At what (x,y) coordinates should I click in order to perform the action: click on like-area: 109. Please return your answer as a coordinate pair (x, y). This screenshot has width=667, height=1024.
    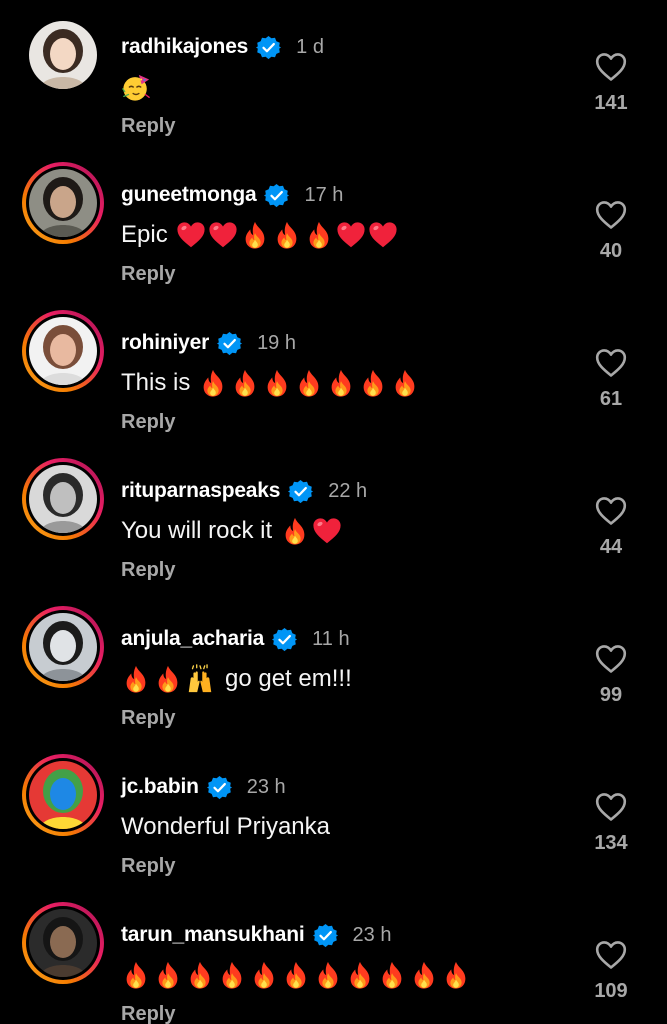
    Looking at the image, I should click on (611, 971).